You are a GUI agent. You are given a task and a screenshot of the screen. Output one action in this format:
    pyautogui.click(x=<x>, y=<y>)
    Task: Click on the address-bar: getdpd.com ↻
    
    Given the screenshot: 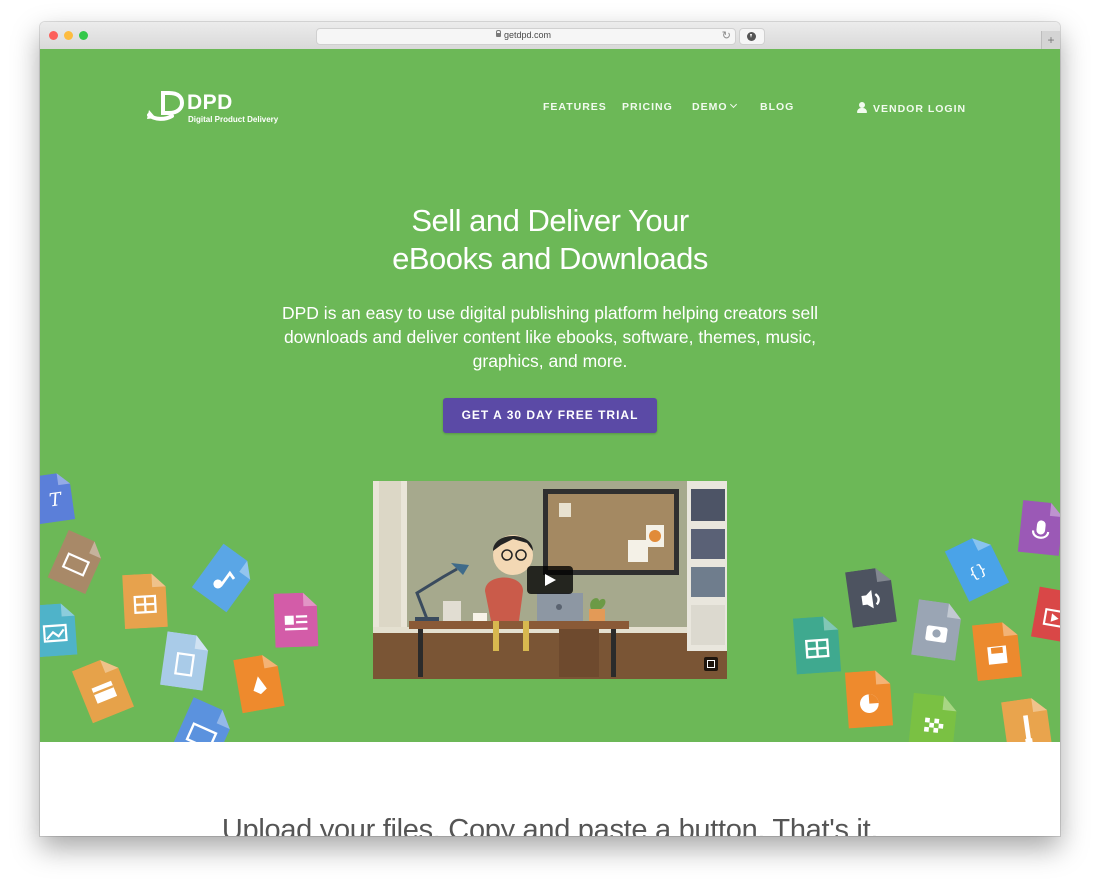 What is the action you would take?
    pyautogui.click(x=526, y=36)
    